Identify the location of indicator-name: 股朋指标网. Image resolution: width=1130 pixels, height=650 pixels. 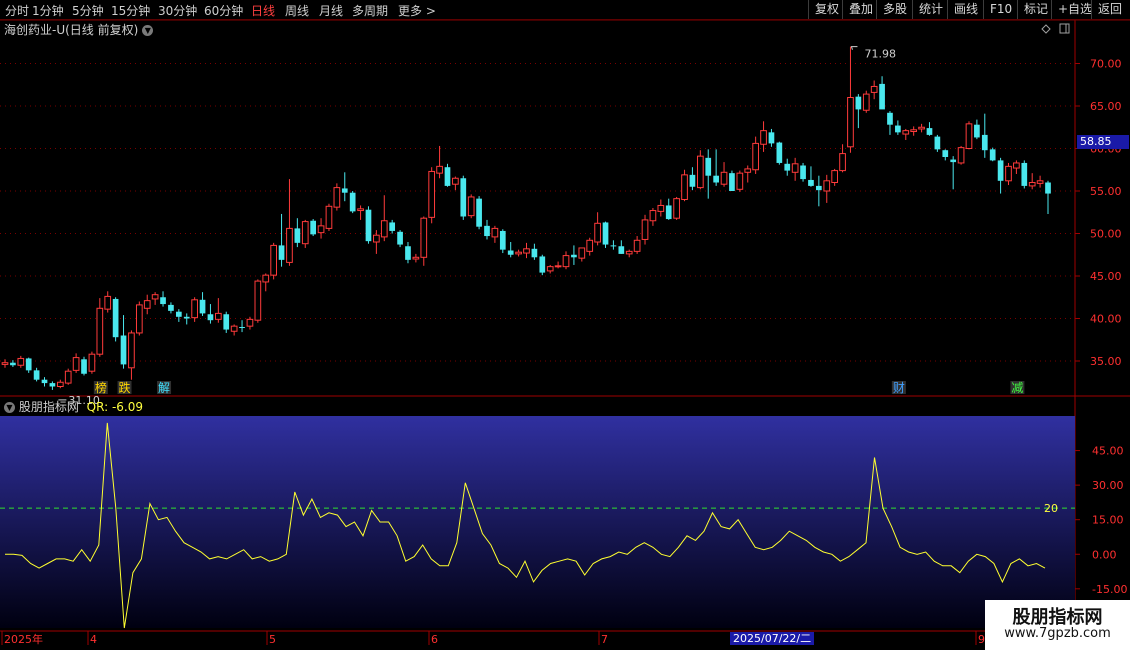
(48, 407).